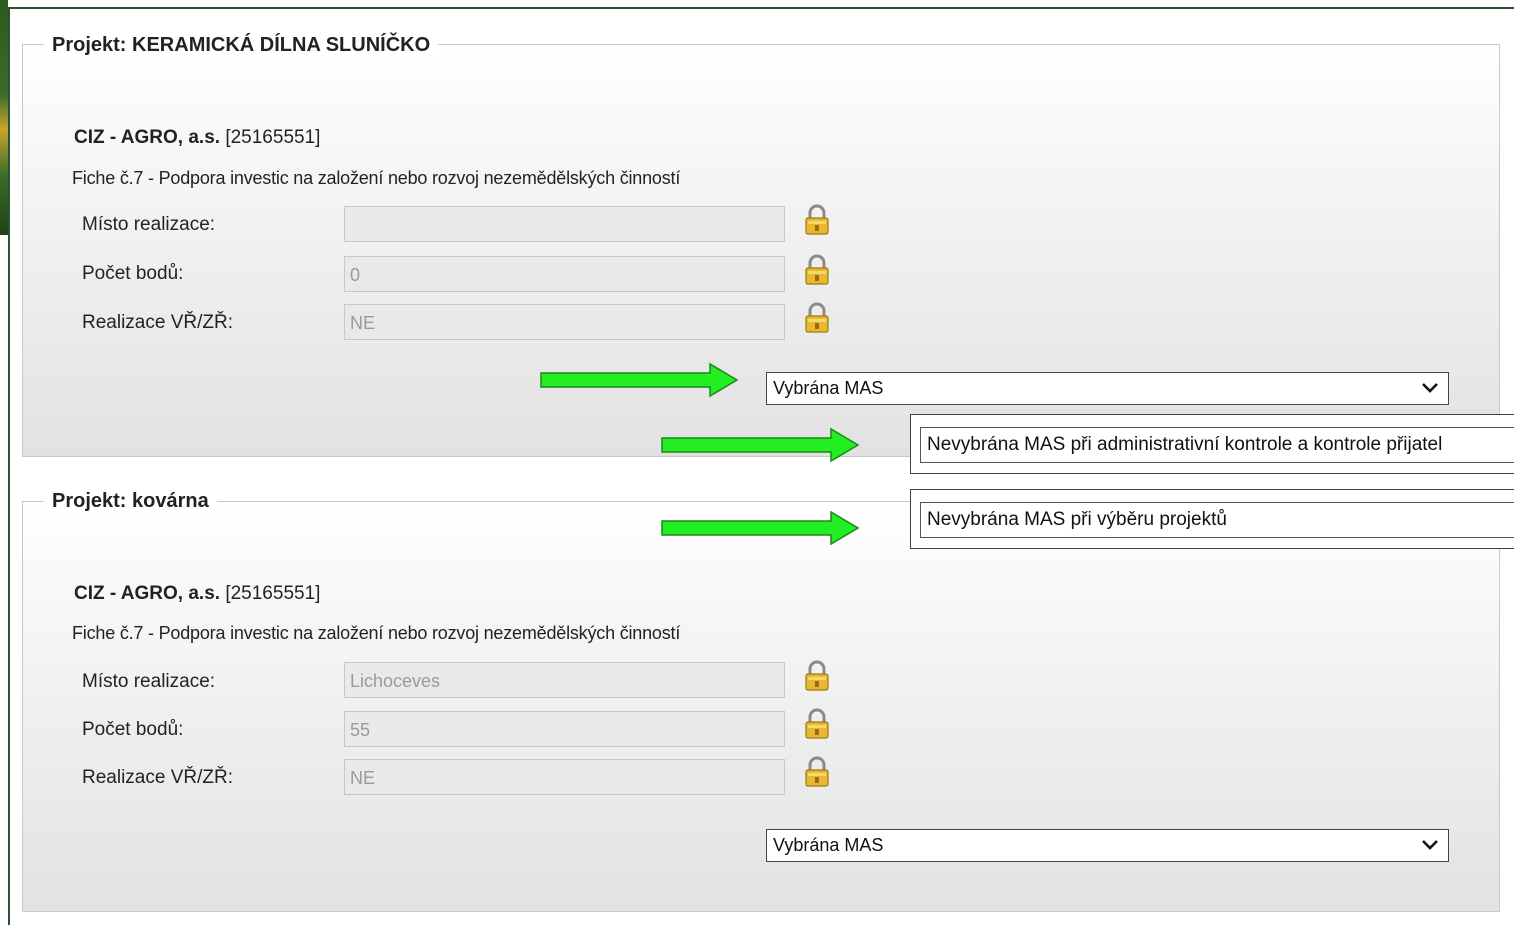 This screenshot has width=1514, height=925. What do you see at coordinates (1217, 520) in the screenshot?
I see `dropdown-option: Nevybrána MAS při výběru projektů` at bounding box center [1217, 520].